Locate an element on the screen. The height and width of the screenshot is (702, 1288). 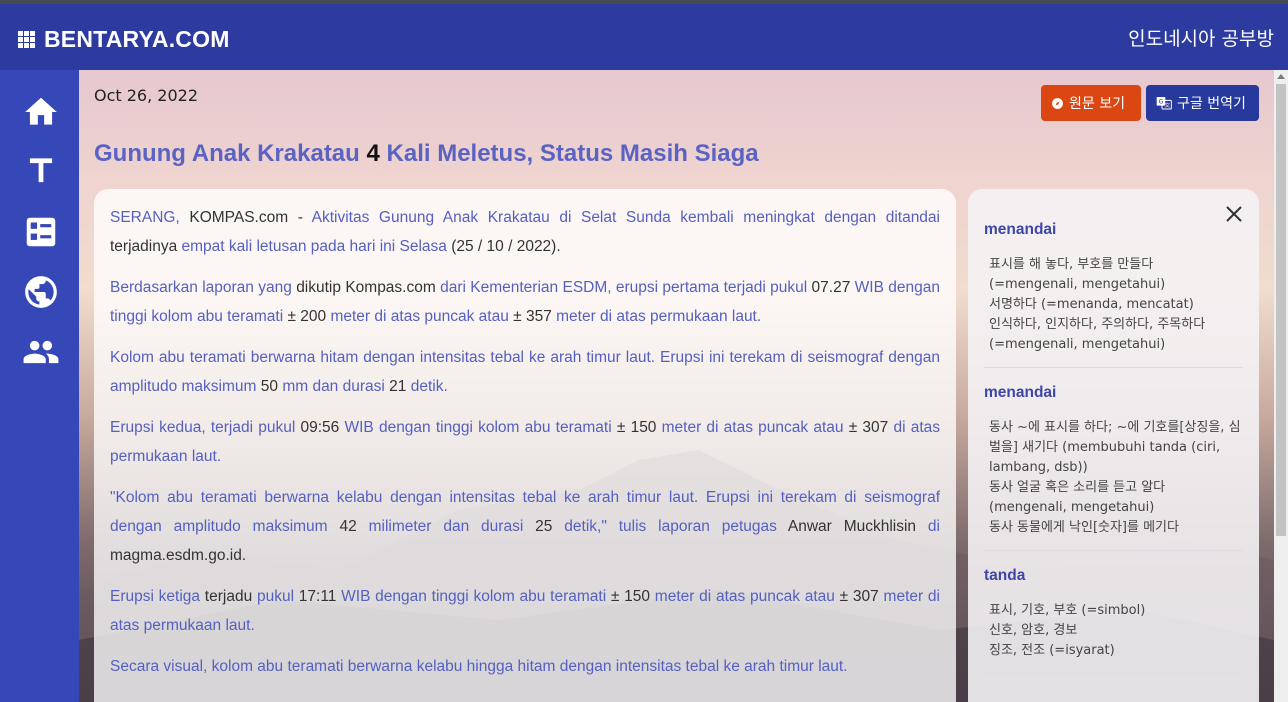
article-text-segment: Berdasarkan laporan yang is located at coordinates (203, 287).